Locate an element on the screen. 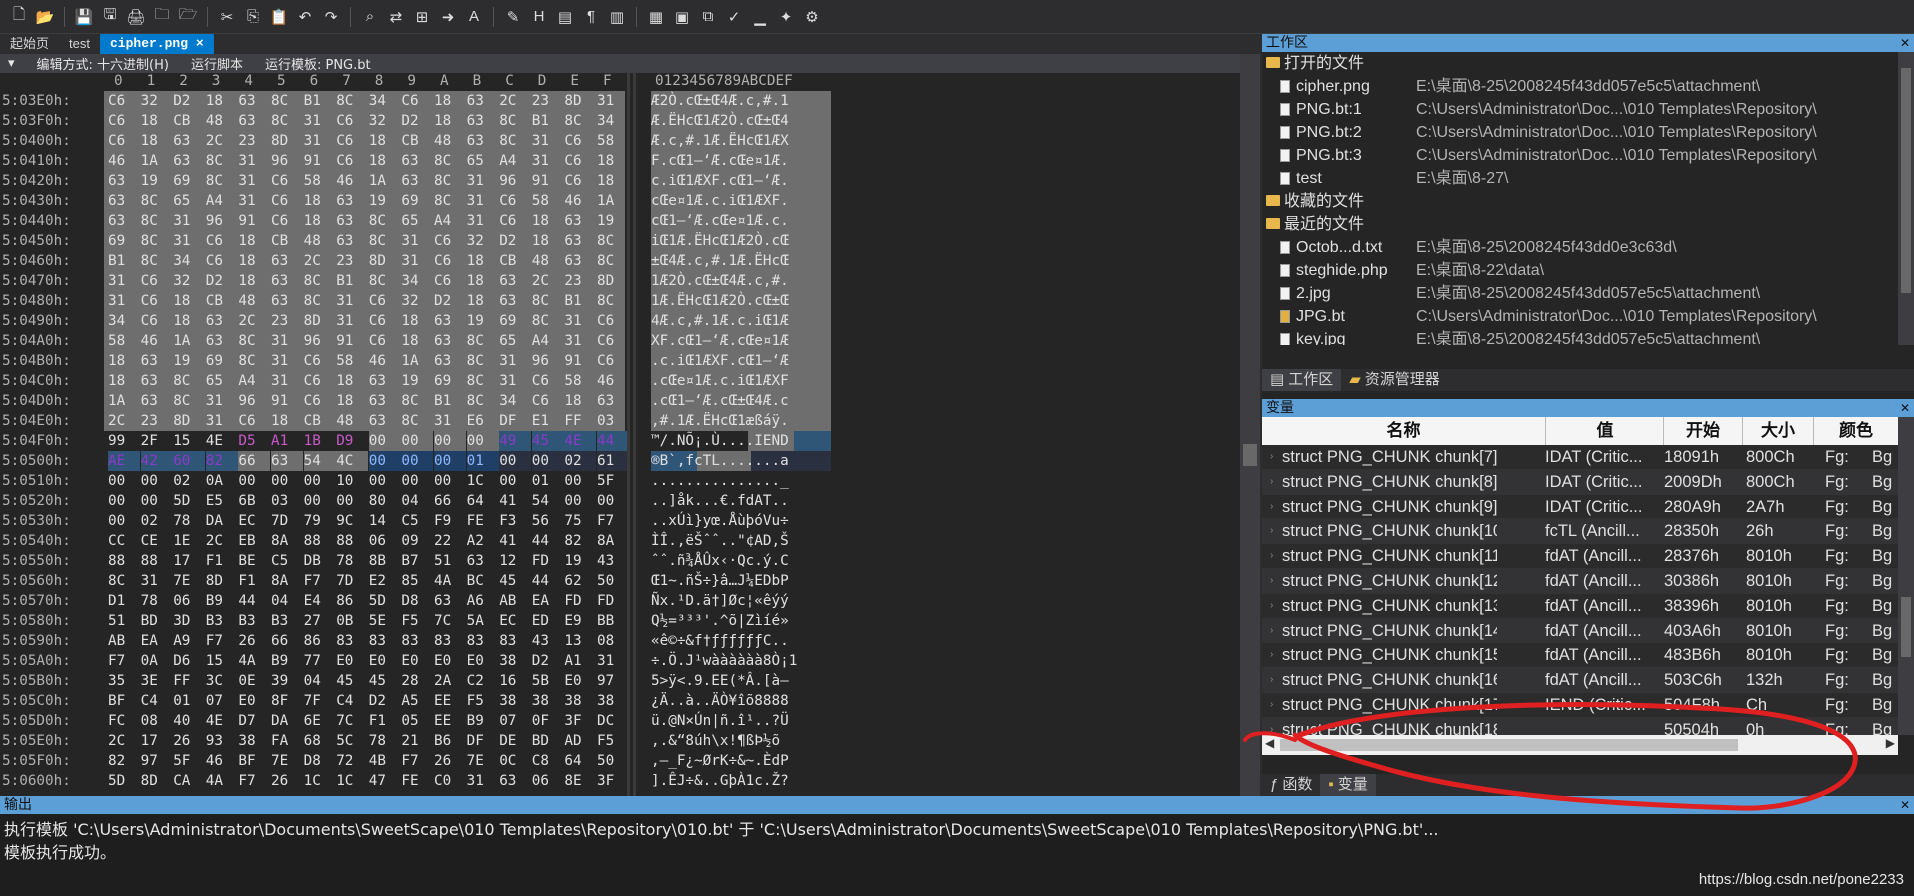  compare-icon: ⧉ is located at coordinates (708, 17).